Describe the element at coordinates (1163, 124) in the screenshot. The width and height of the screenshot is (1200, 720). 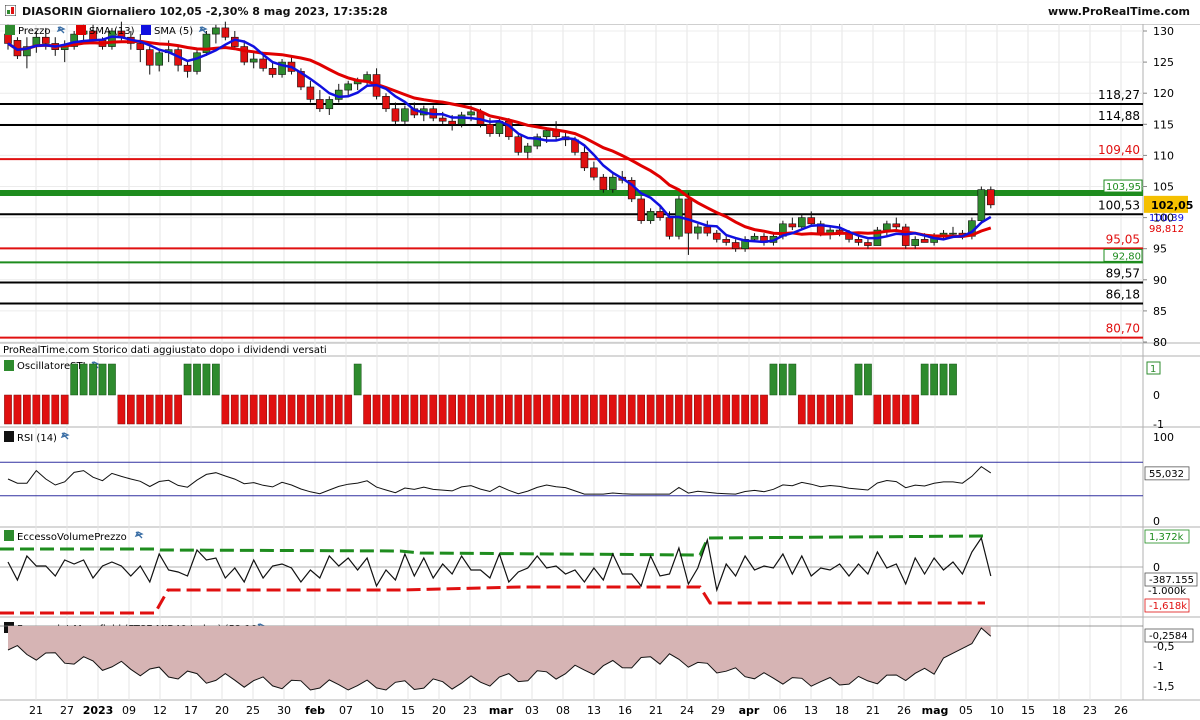
I see `price-tick-label: 115` at that location.